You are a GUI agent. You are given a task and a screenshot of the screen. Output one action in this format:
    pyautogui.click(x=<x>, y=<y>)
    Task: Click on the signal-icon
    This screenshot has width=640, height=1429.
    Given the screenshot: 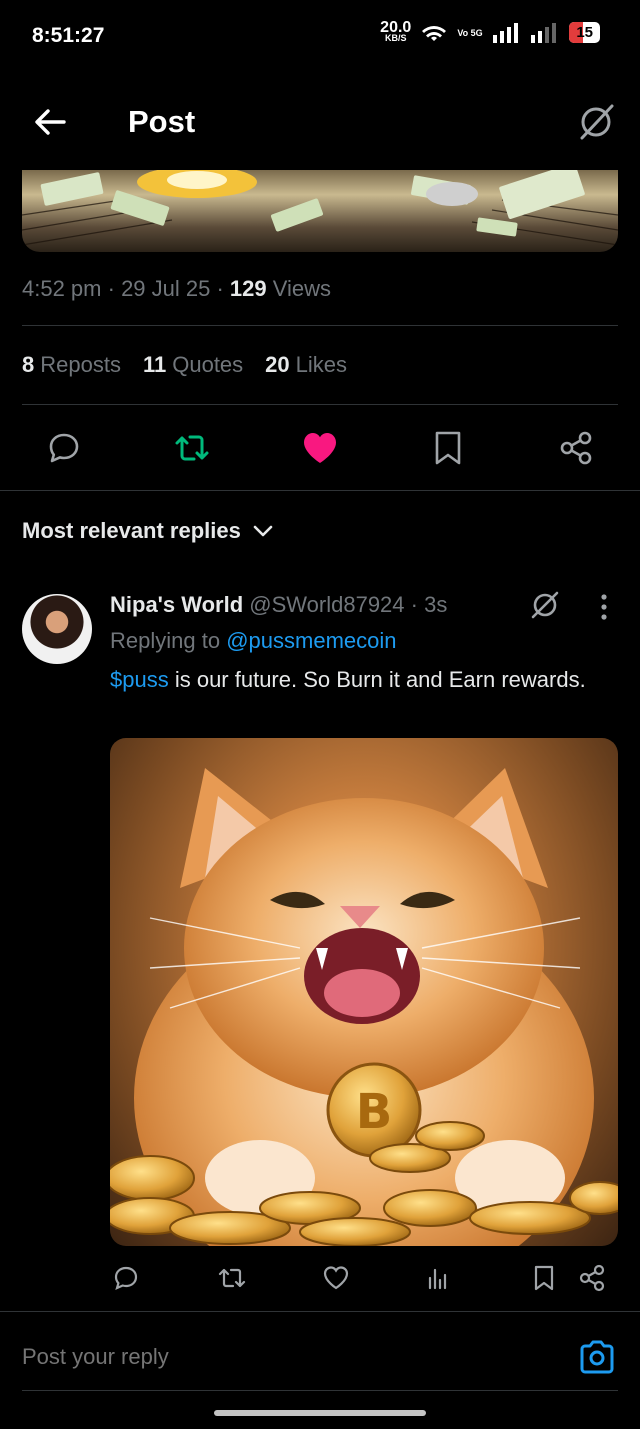 What is the action you would take?
    pyautogui.click(x=506, y=32)
    